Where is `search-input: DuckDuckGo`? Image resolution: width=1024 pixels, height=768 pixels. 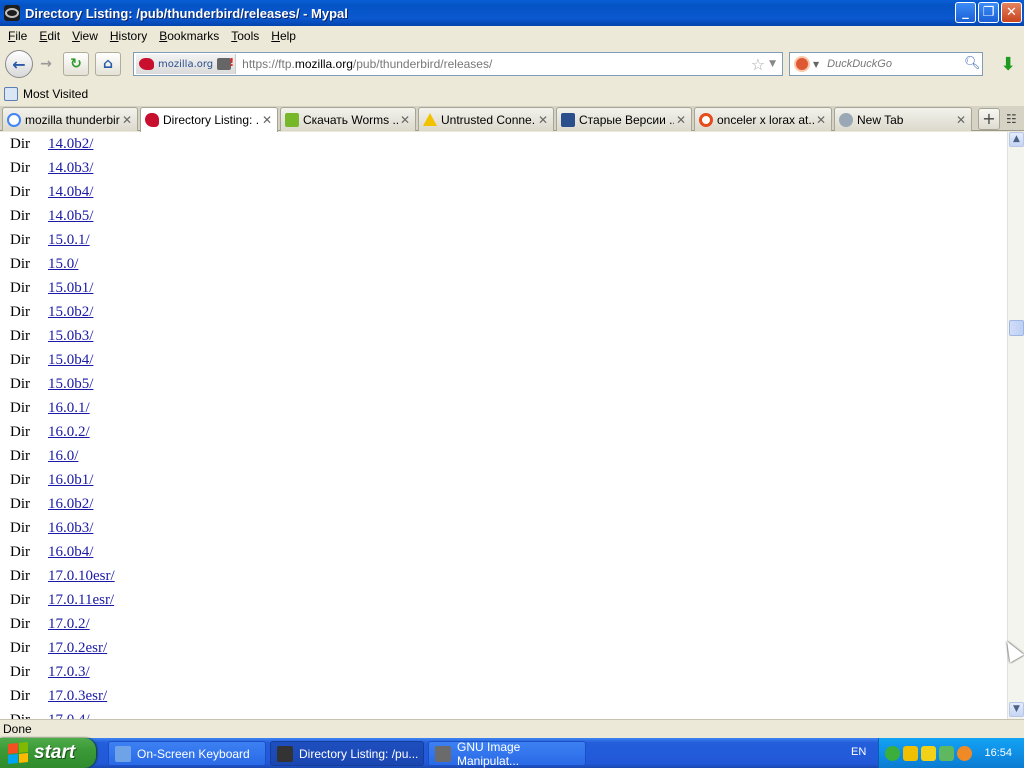 search-input: DuckDuckGo is located at coordinates (895, 64).